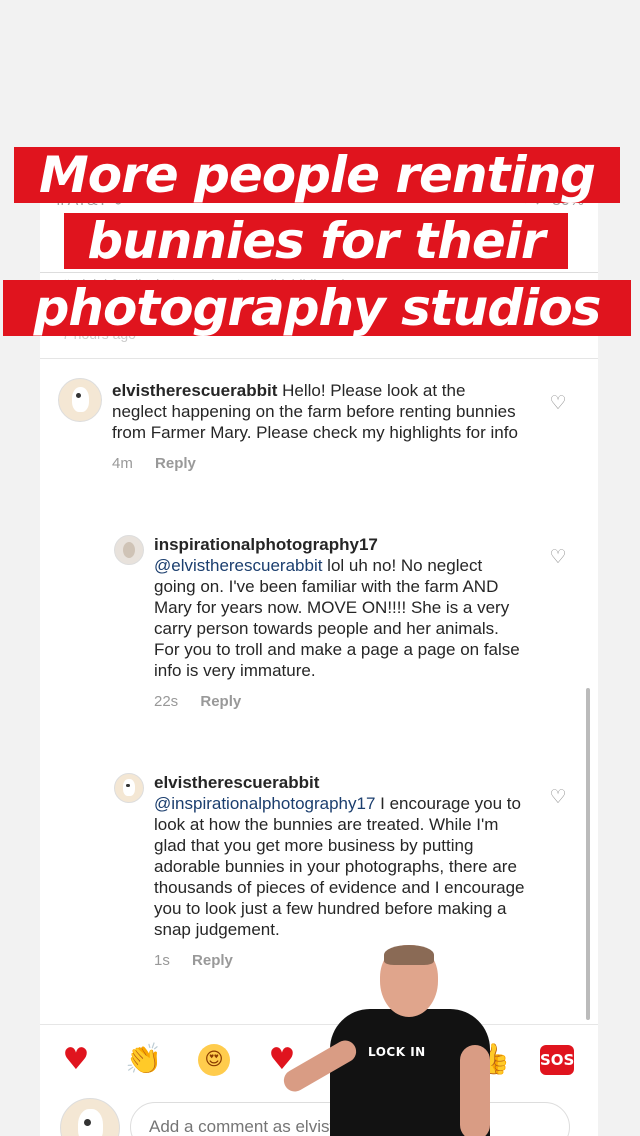 This screenshot has height=1136, width=640. I want to click on clapping-hands-emoji-icon: 👏, so click(144, 1060).